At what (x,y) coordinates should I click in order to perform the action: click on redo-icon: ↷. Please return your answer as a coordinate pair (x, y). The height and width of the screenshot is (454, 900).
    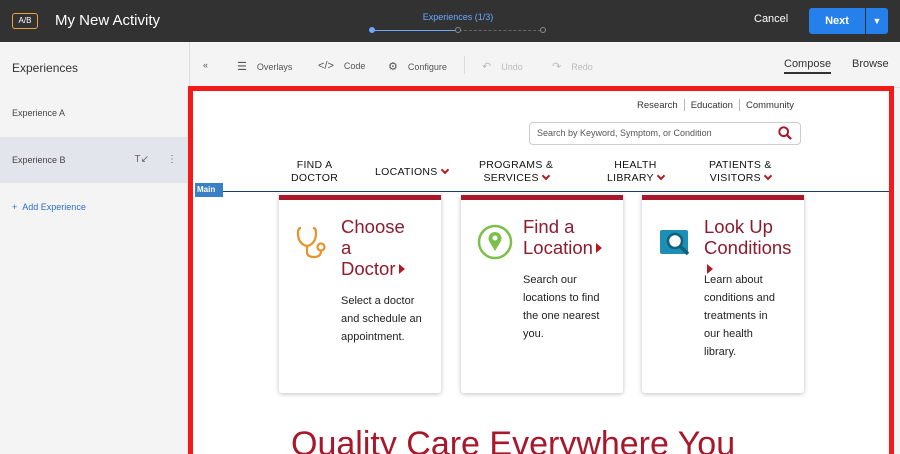
    Looking at the image, I should click on (557, 67).